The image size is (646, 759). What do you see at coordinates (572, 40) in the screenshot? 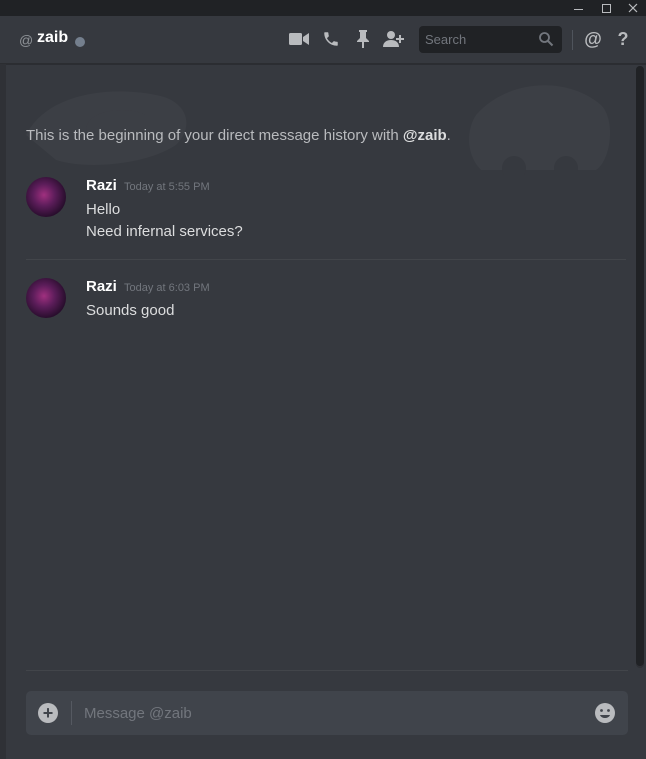
I see `header-divider` at bounding box center [572, 40].